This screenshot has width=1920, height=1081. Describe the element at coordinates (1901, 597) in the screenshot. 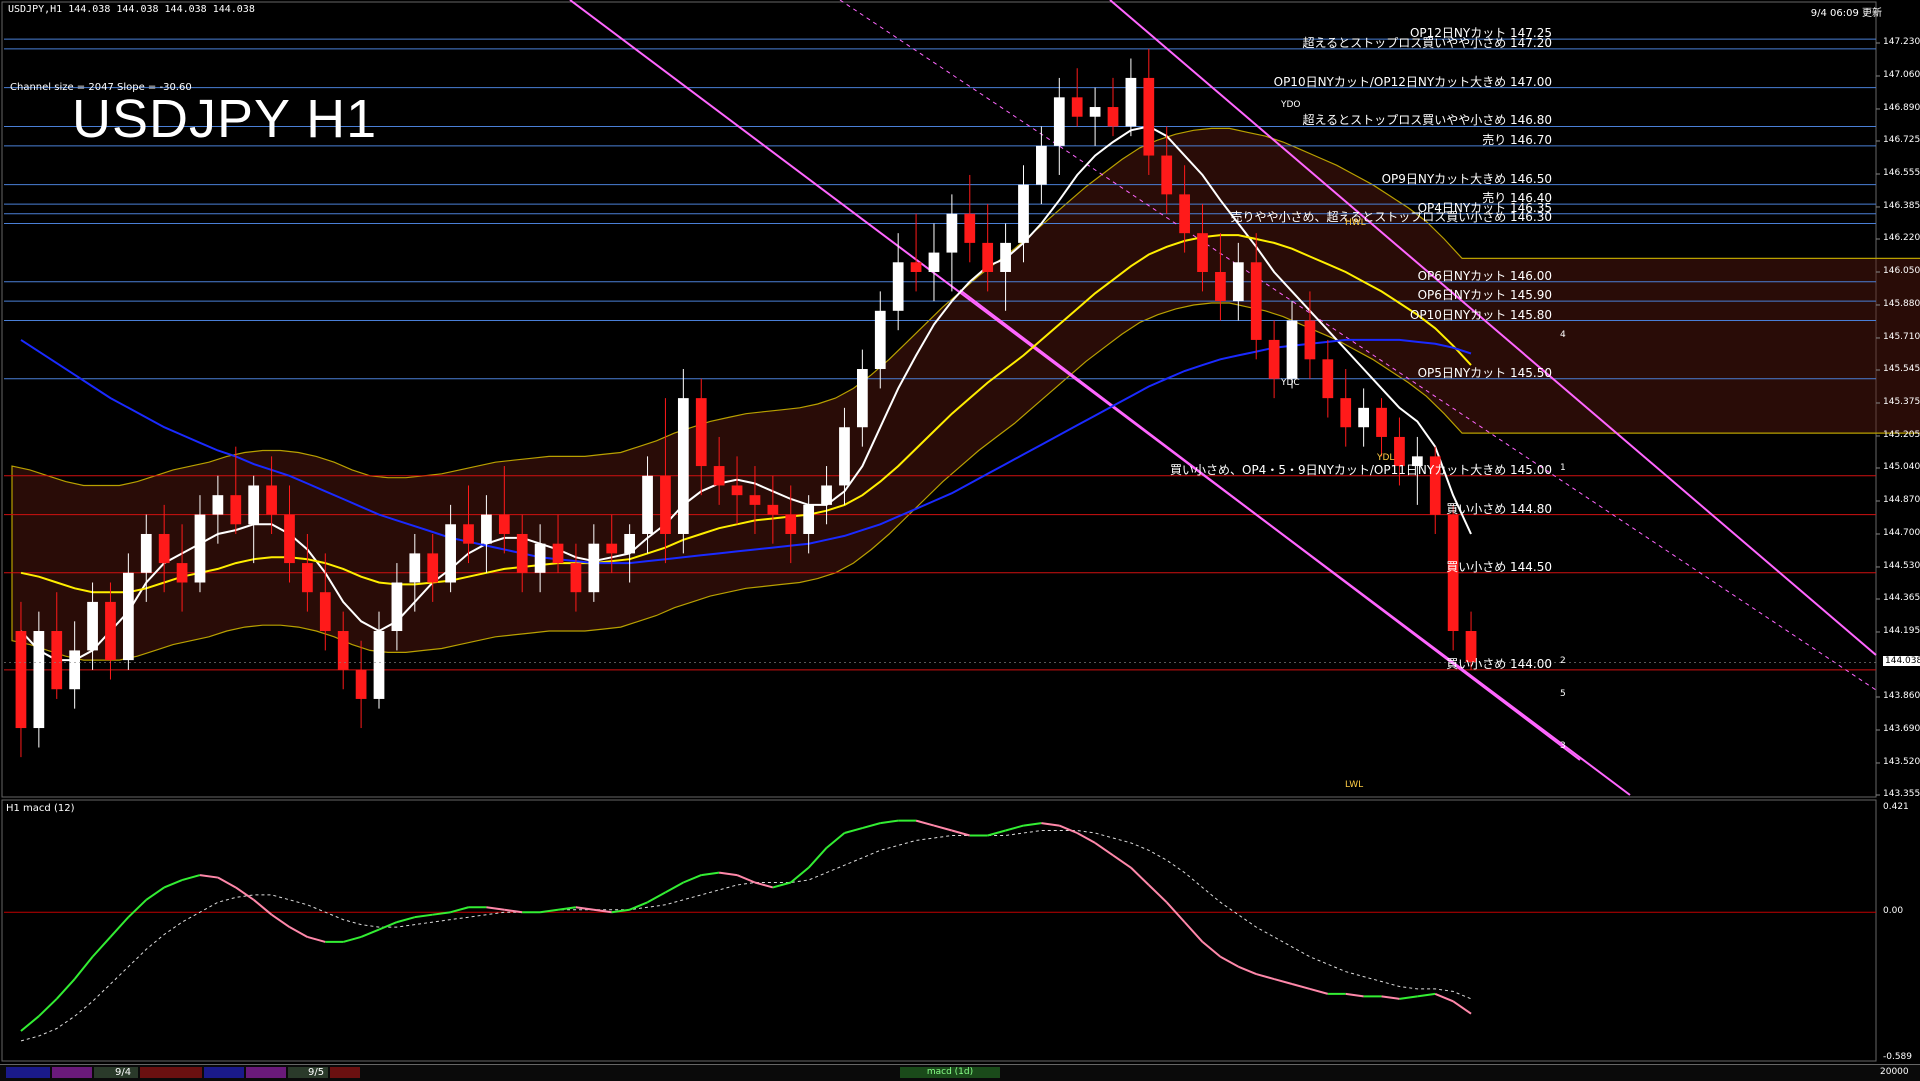

I see `price-tick-17: 144.365` at that location.